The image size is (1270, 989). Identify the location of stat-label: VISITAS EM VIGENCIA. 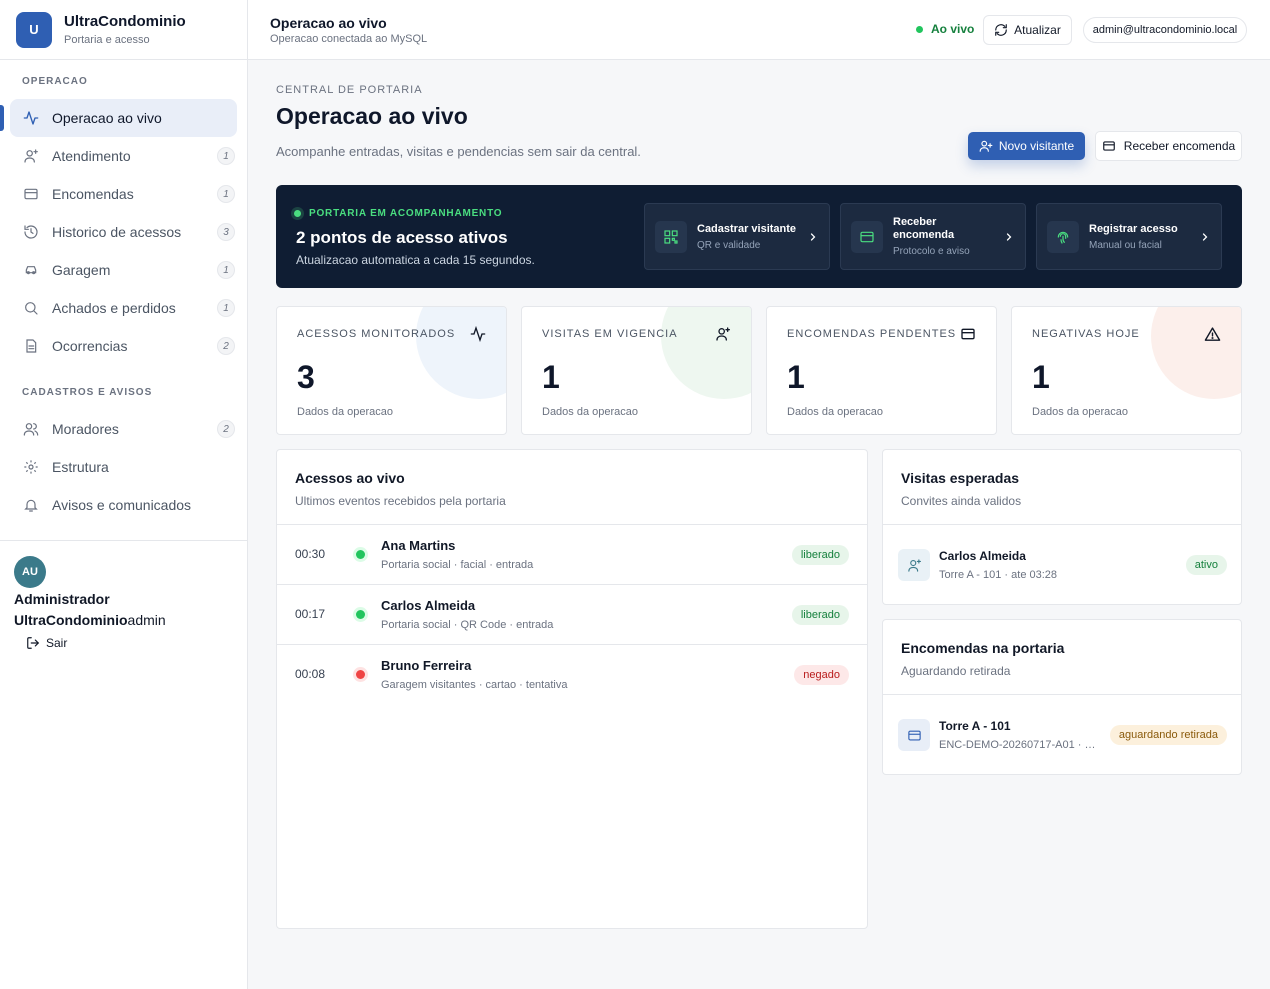
(610, 334).